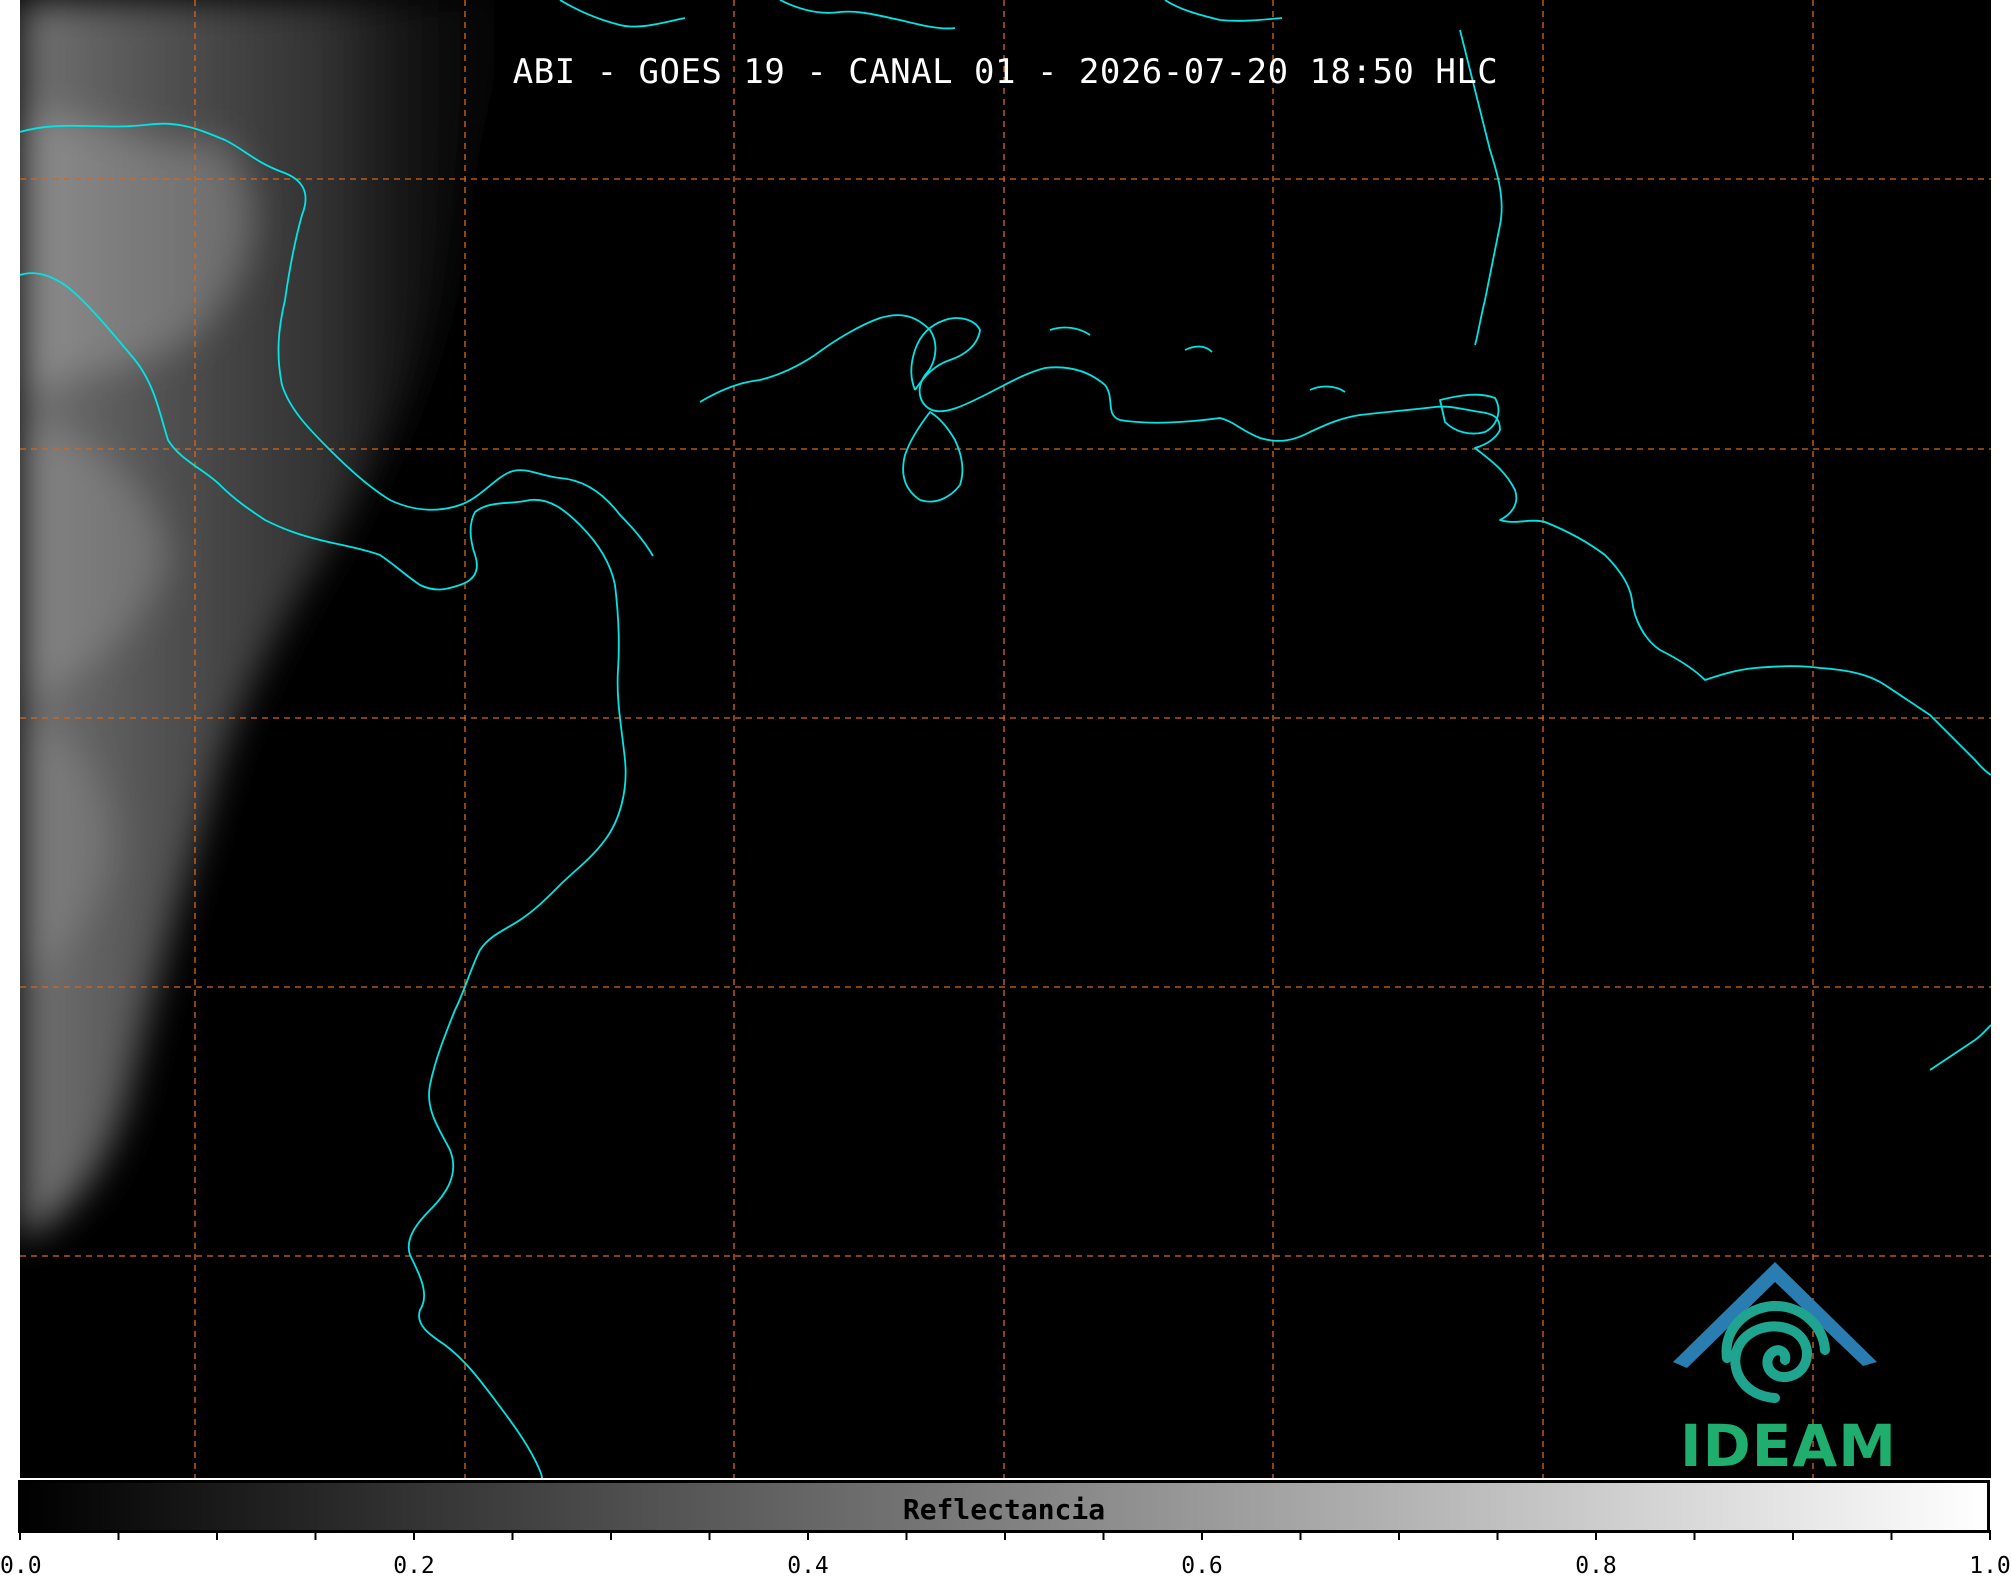 The image size is (2011, 1579). Describe the element at coordinates (808, 1566) in the screenshot. I see `colorbar-tick-label: 0.4` at that location.